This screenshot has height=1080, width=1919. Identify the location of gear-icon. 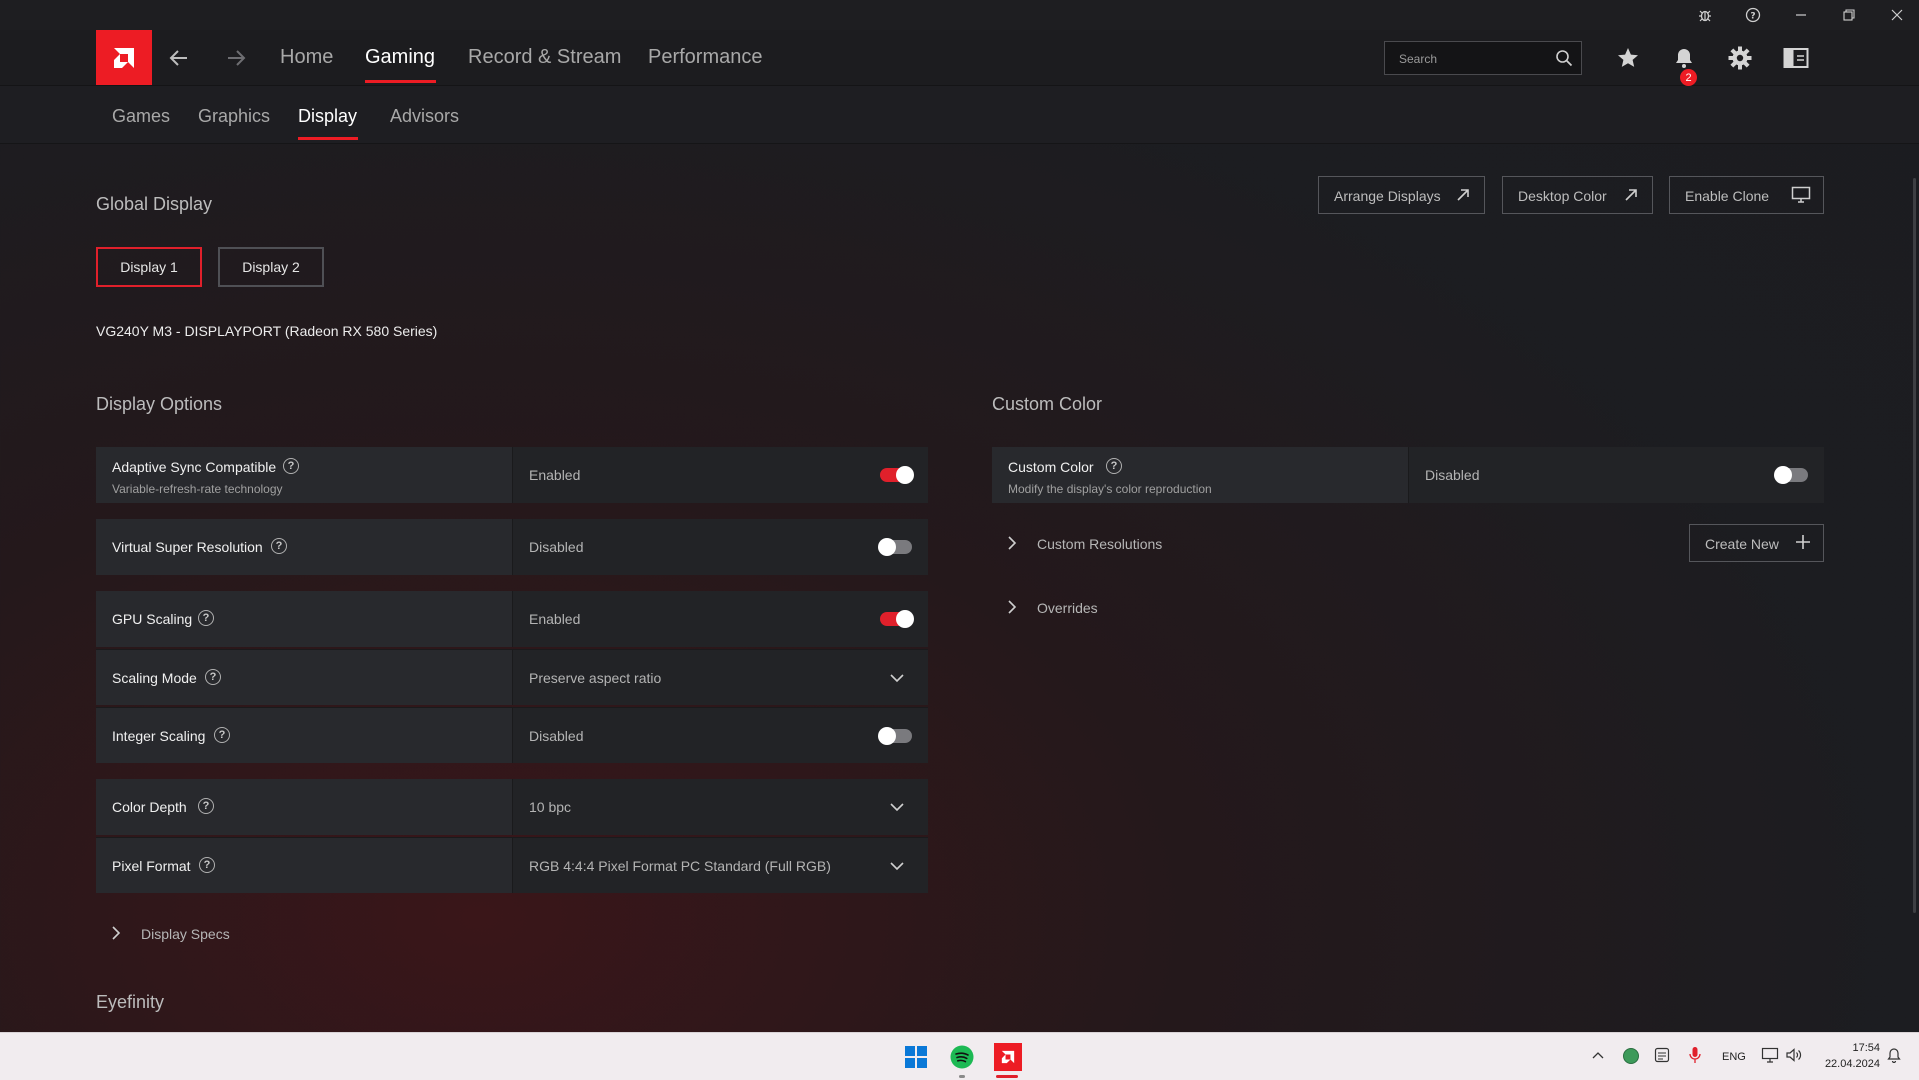
(1740, 58).